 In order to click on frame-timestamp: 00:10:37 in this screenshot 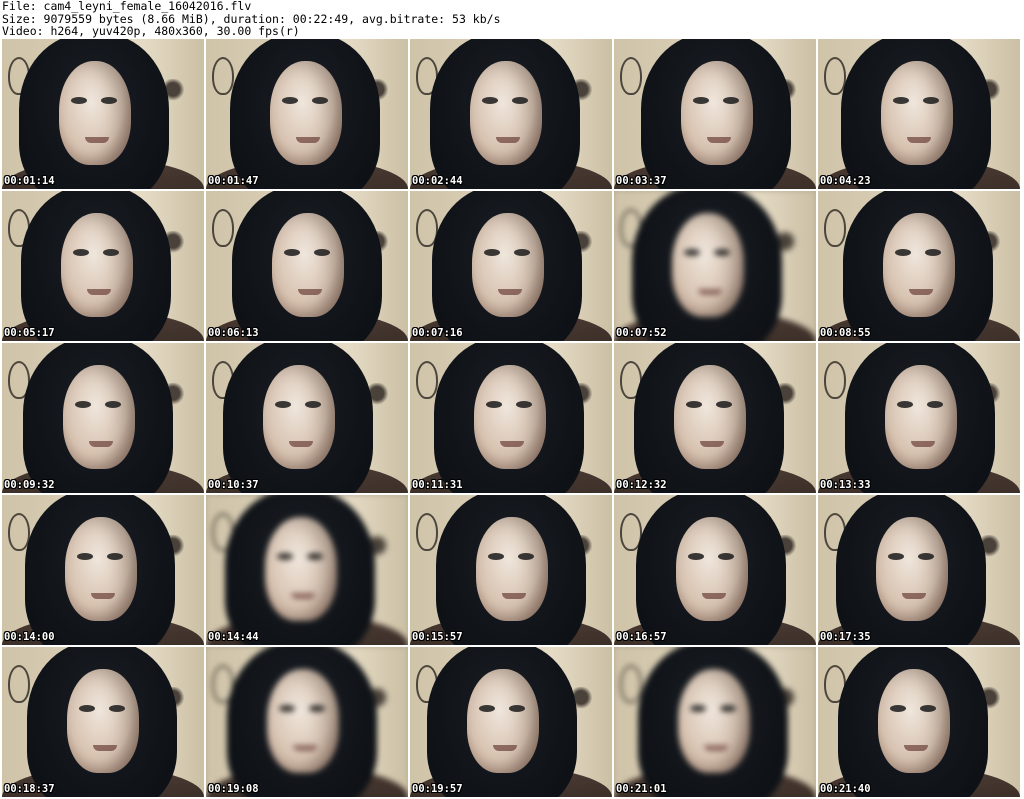, I will do `click(233, 485)`.